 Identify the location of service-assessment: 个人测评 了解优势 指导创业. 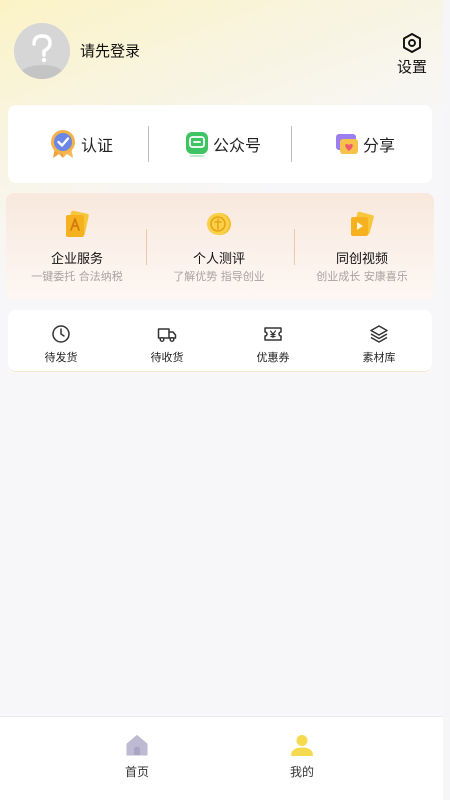
(219, 246).